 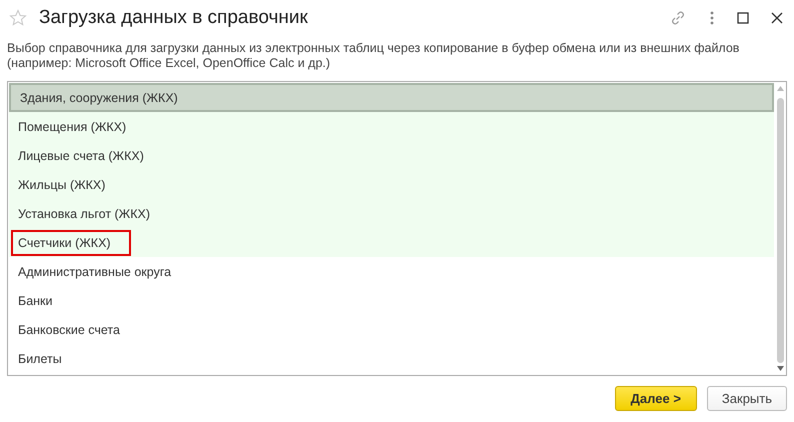 I want to click on close-button: Закрыть, so click(x=746, y=398).